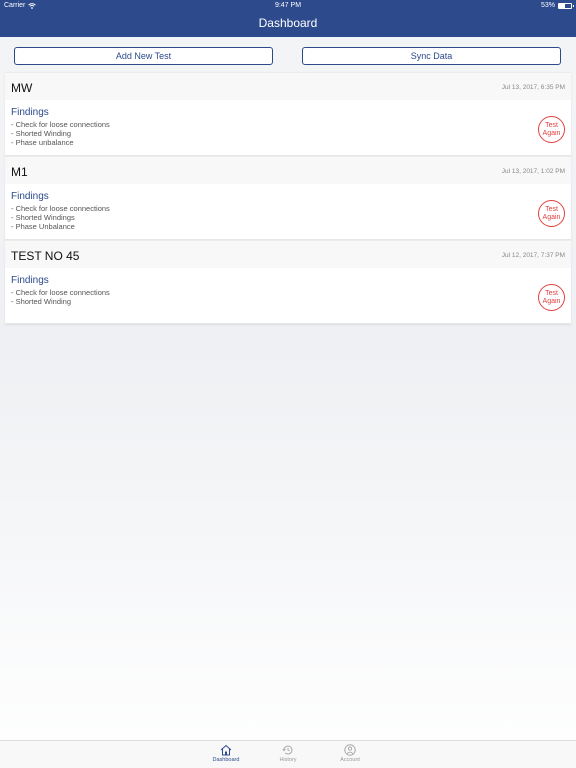  Describe the element at coordinates (288, 86) in the screenshot. I see `test-card-header: MW Jul 13, 2017, 6:35 PM` at that location.